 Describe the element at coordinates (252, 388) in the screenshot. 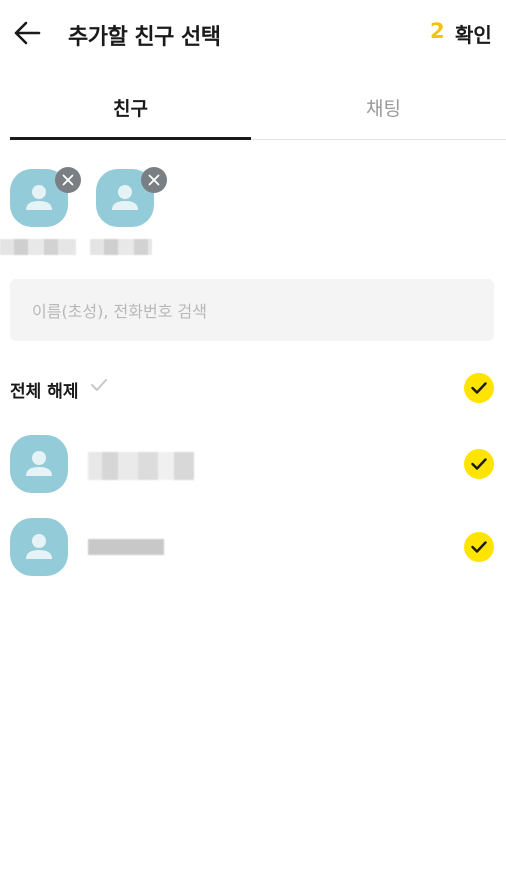

I see `deselect-all-row: 전체 해제` at that location.